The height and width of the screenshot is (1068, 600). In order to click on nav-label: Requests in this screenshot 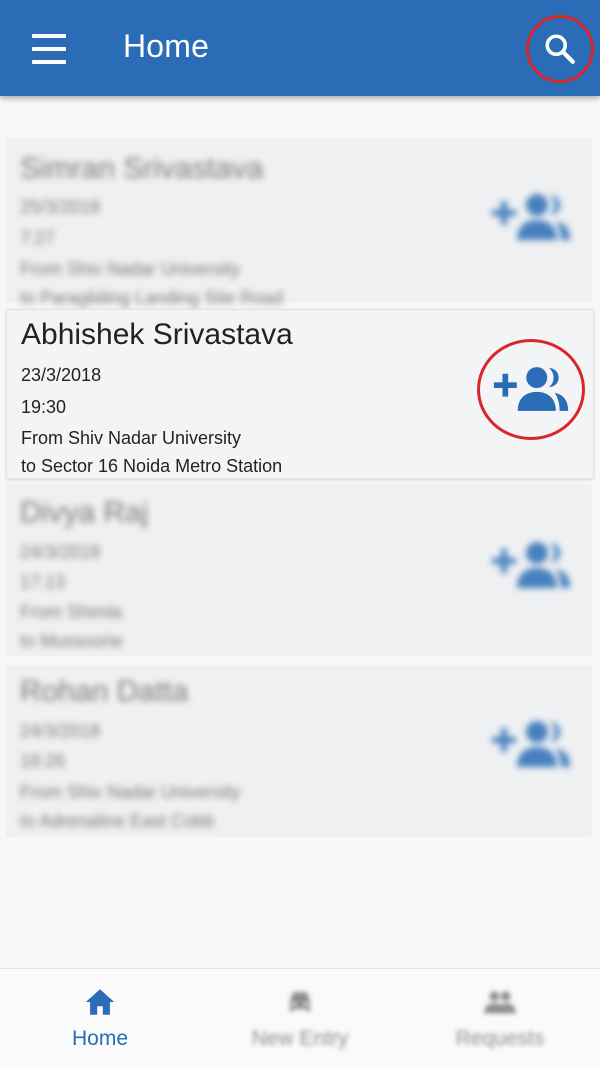, I will do `click(500, 1038)`.